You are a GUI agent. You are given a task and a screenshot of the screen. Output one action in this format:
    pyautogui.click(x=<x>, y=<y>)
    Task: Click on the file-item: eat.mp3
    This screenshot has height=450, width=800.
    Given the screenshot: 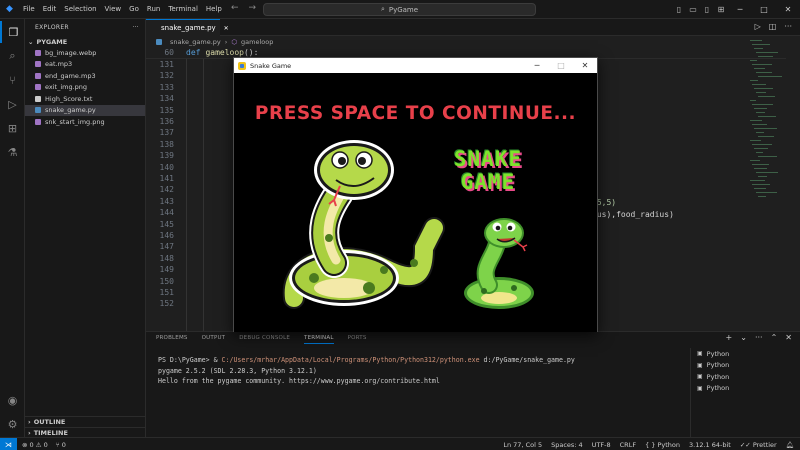 What is the action you would take?
    pyautogui.click(x=85, y=65)
    